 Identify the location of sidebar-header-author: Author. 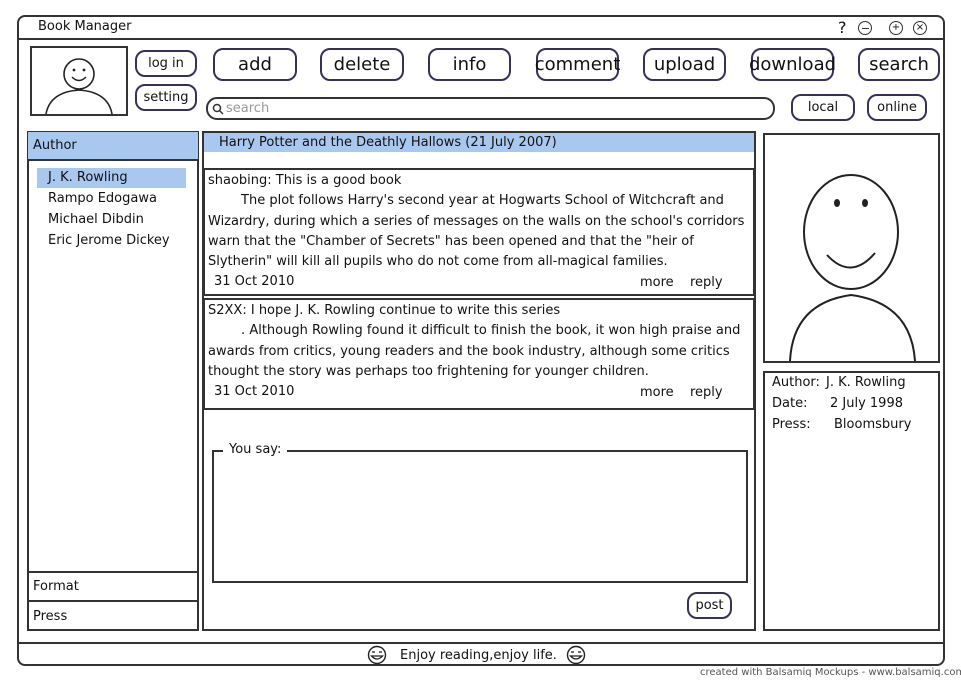
(113, 146).